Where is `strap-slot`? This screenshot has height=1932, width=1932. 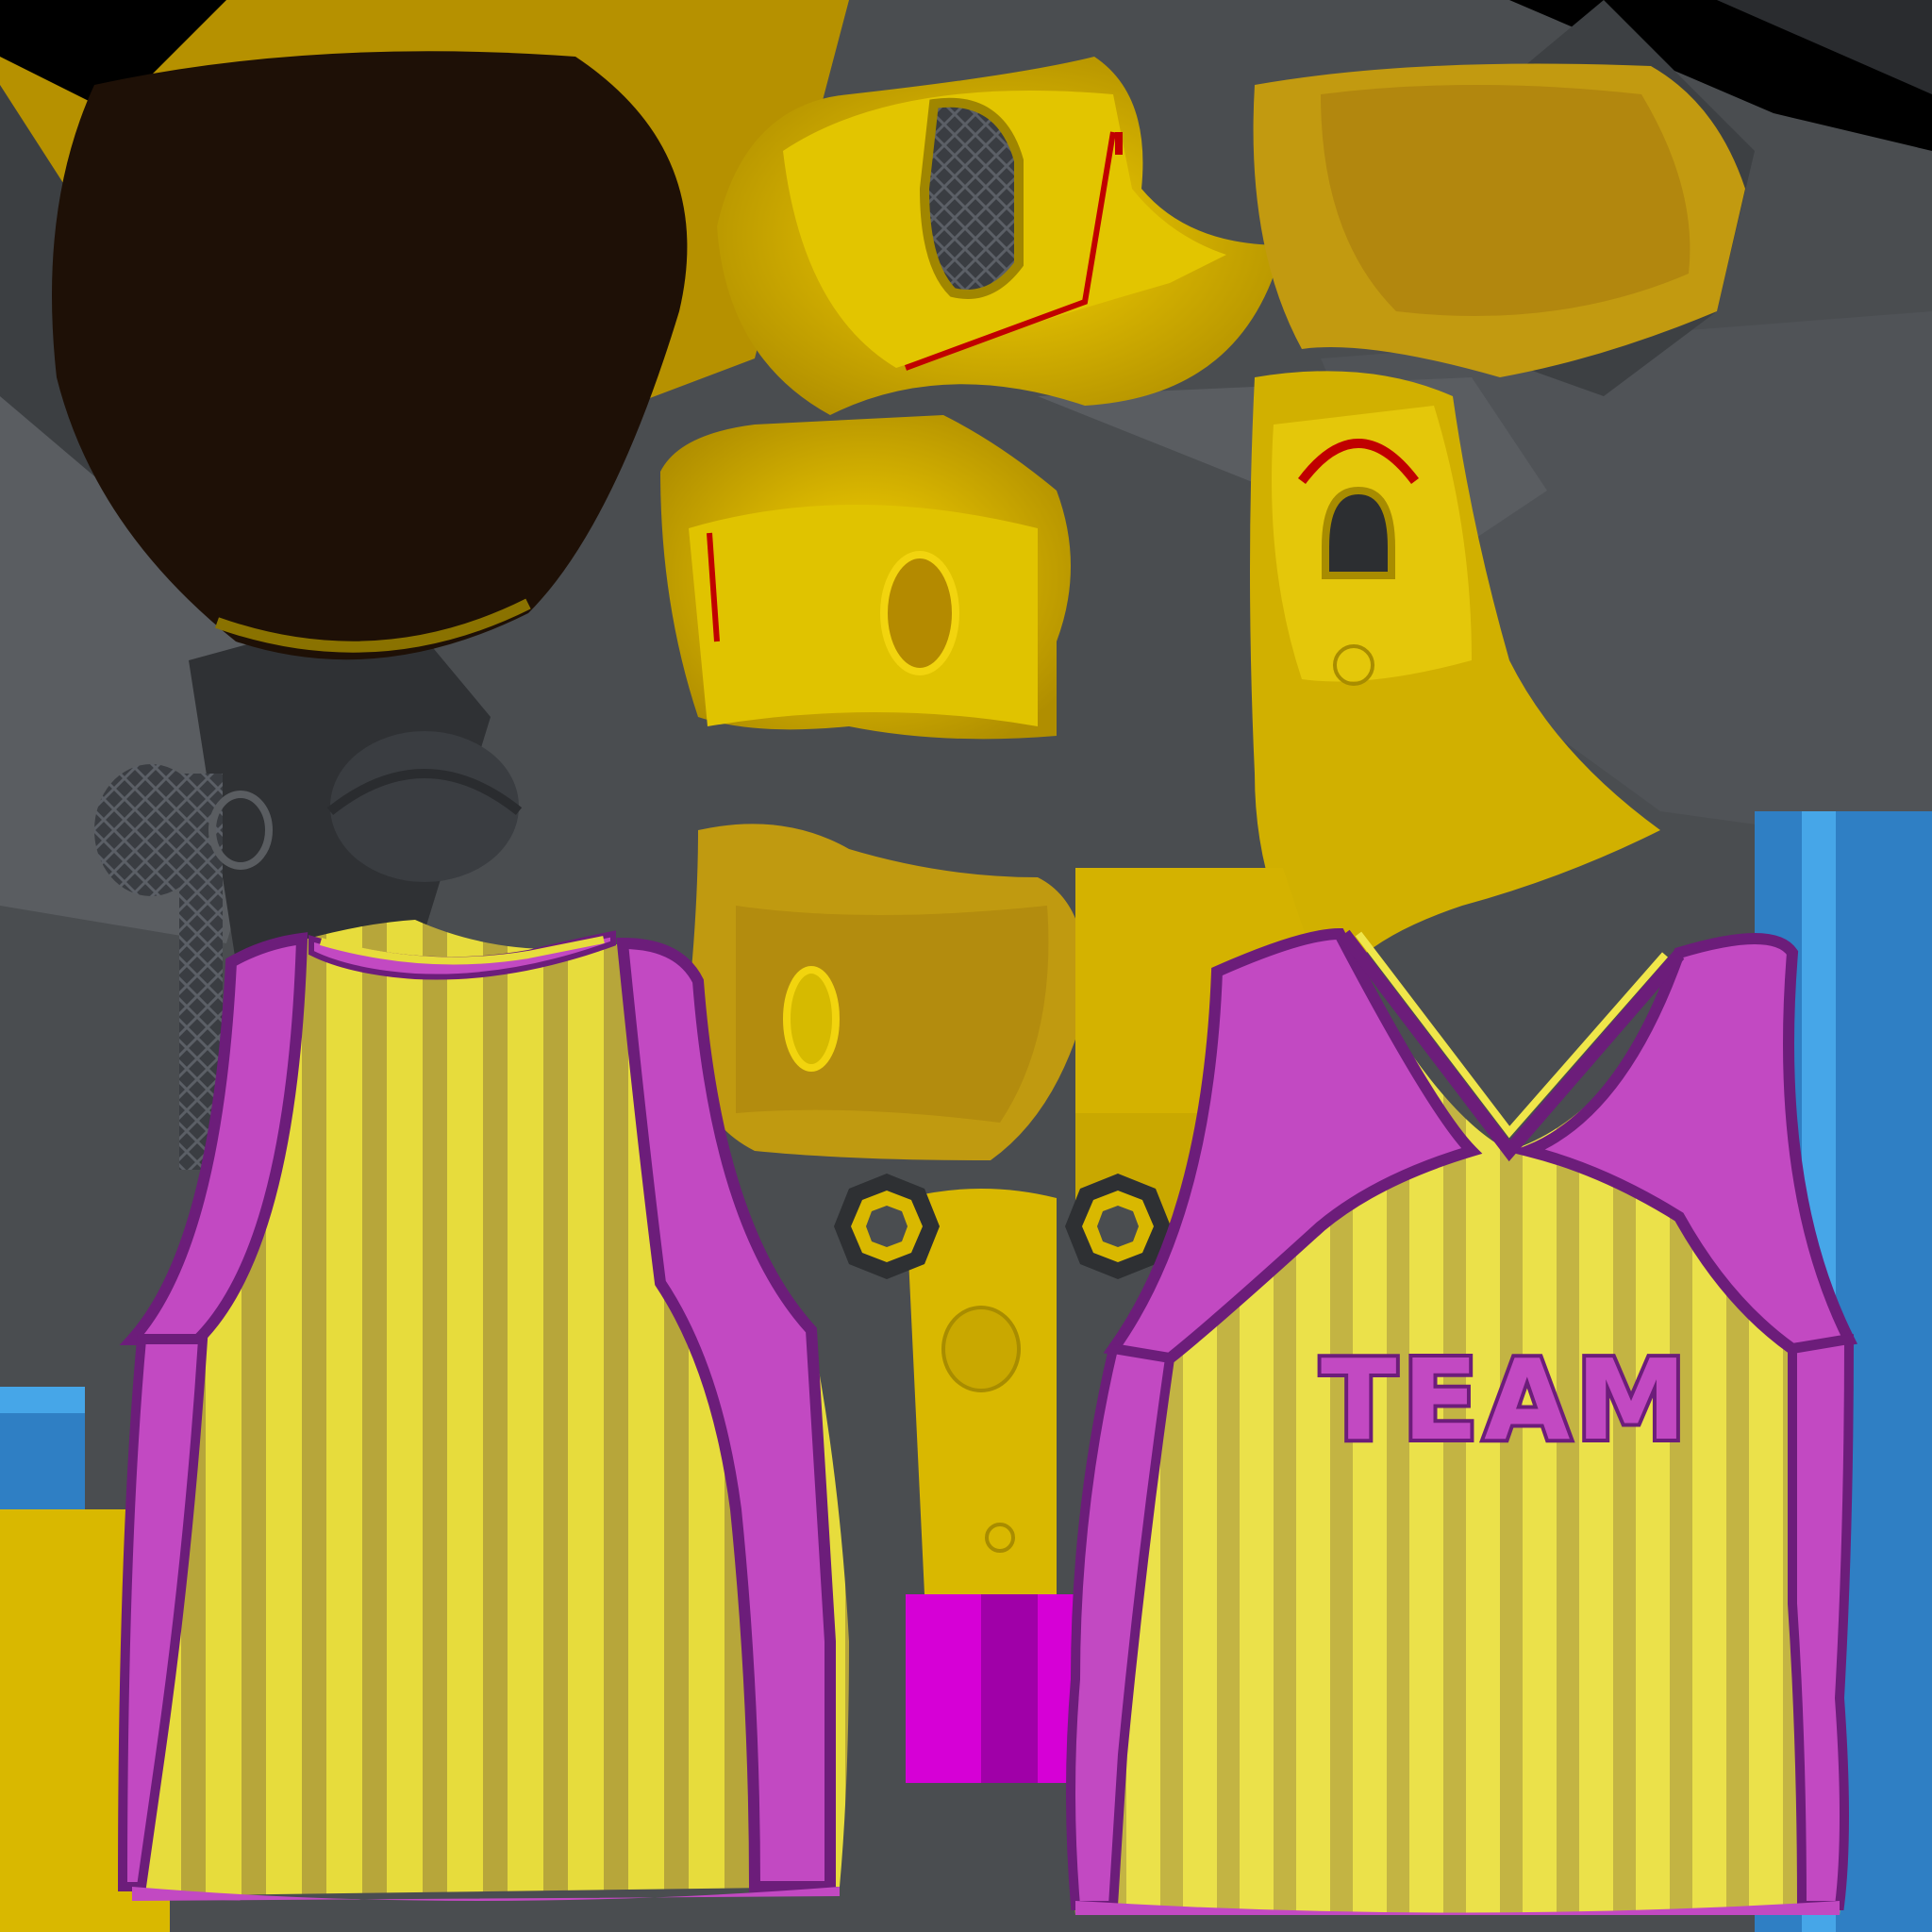 strap-slot is located at coordinates (1358, 533).